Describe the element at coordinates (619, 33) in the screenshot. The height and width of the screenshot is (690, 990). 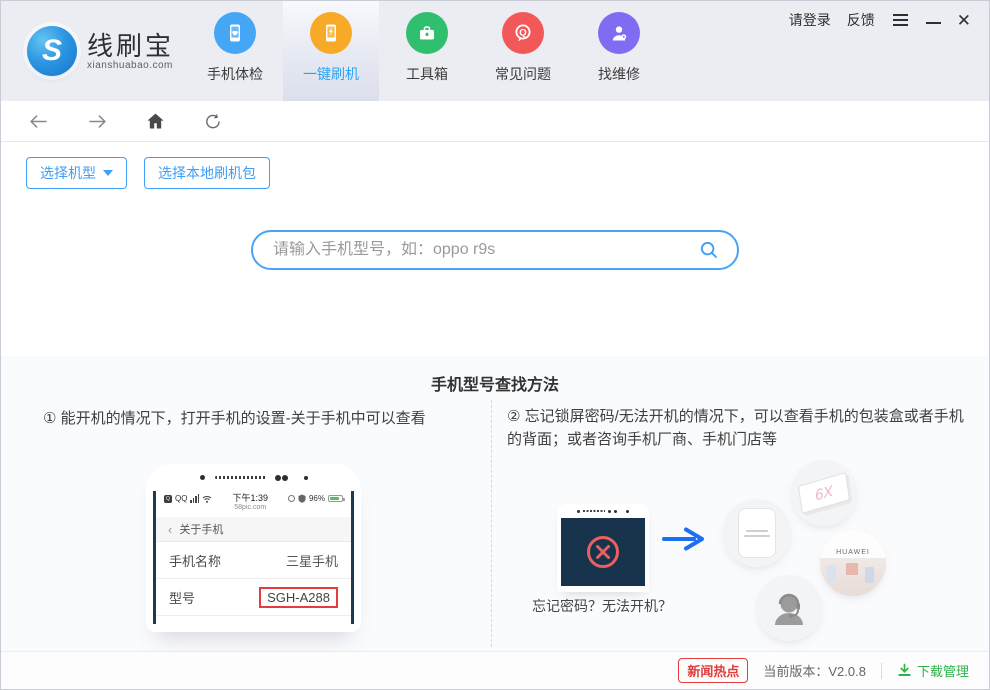
I see `repair-person-icon` at that location.